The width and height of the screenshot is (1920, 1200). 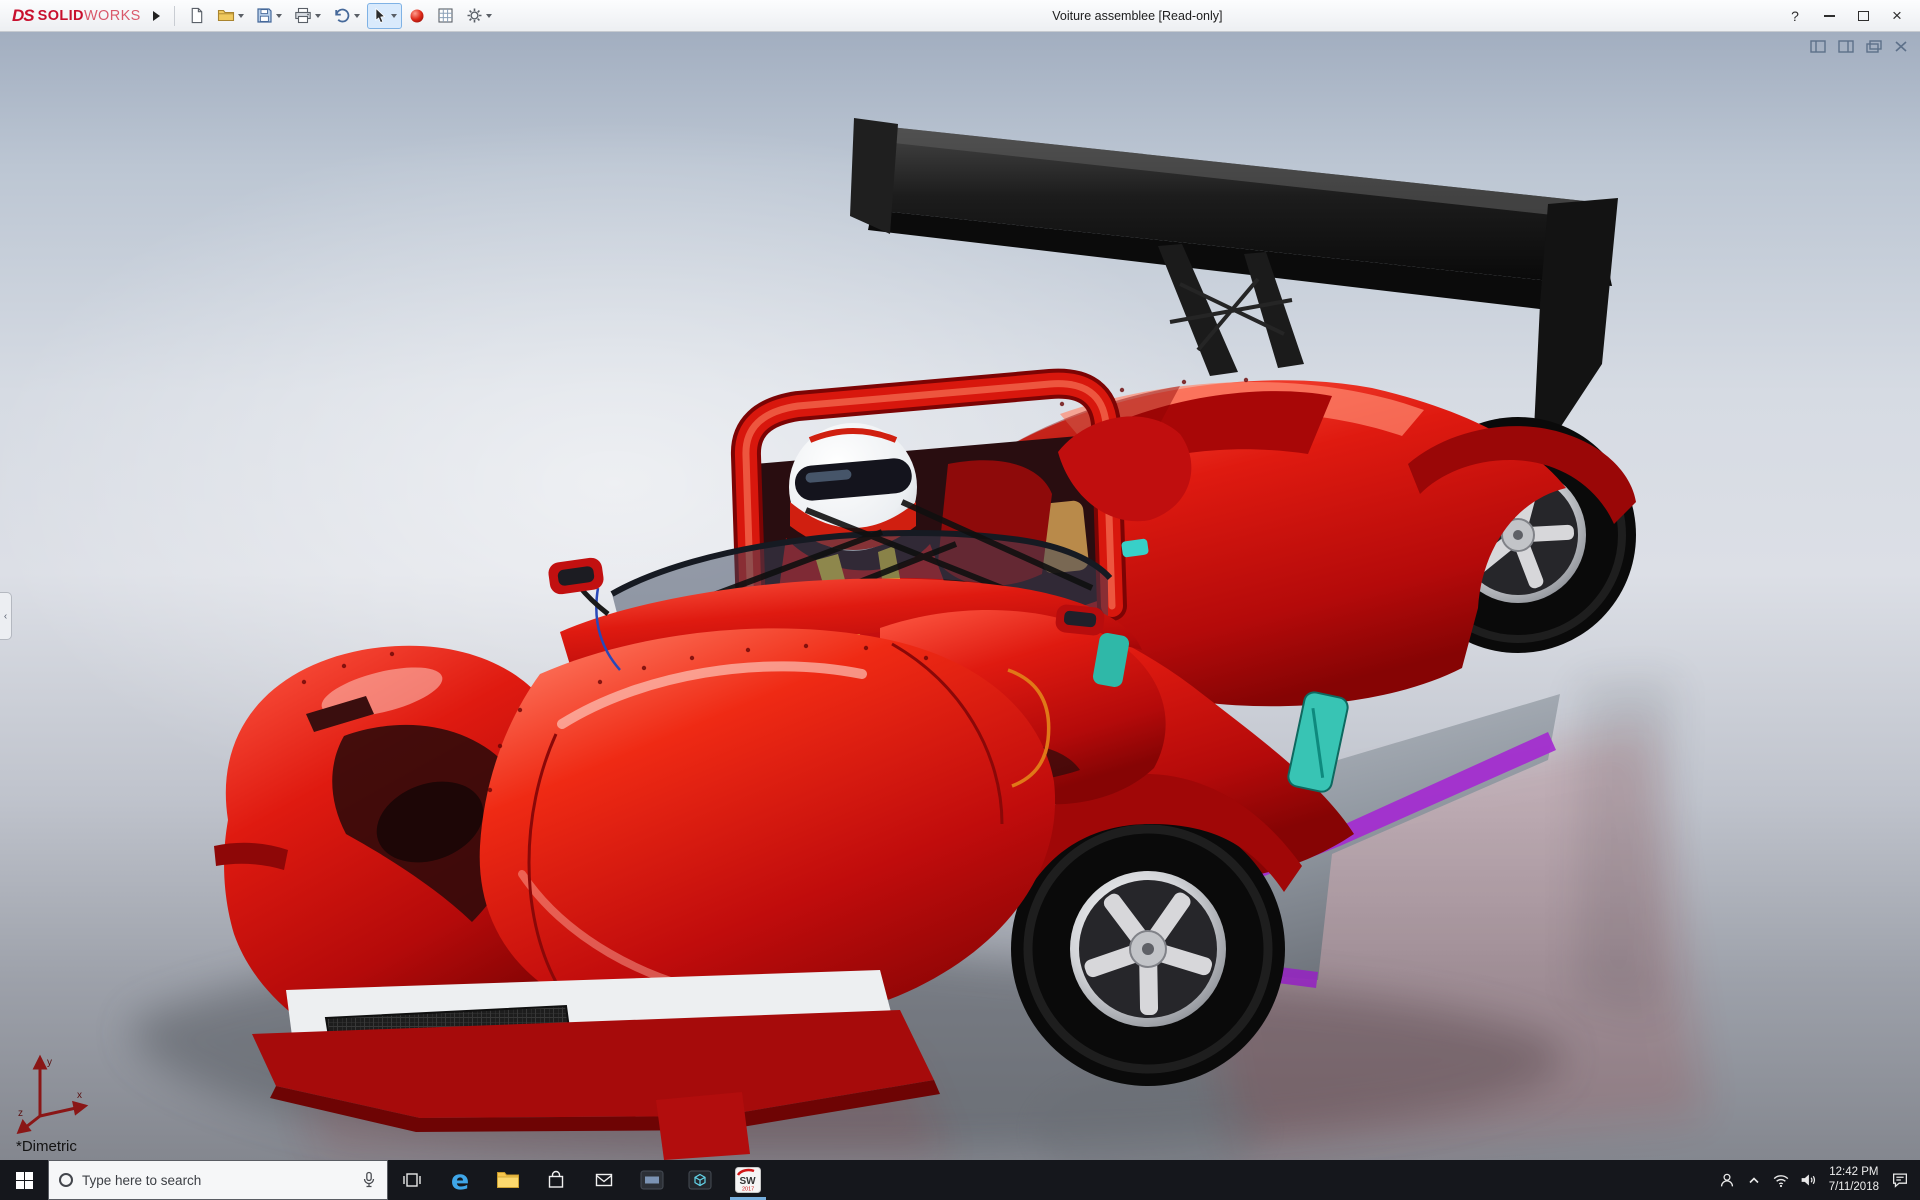 What do you see at coordinates (1854, 1180) in the screenshot?
I see `system-clock: 12:42 PM 7/11/2018` at bounding box center [1854, 1180].